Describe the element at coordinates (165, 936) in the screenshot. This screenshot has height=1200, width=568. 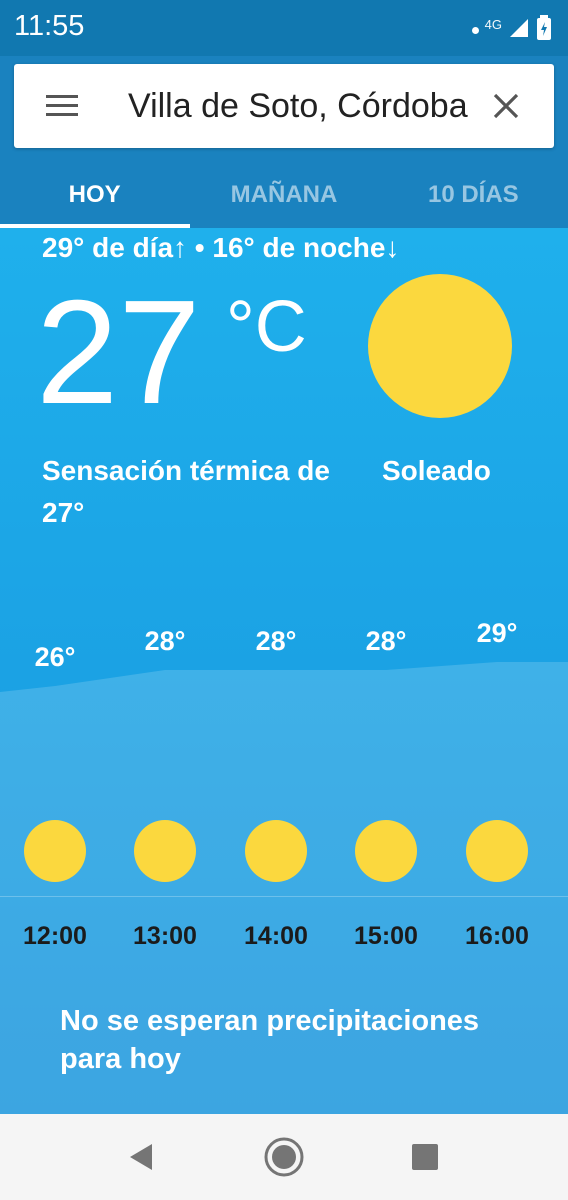
I see `hour-time: 13:00` at that location.